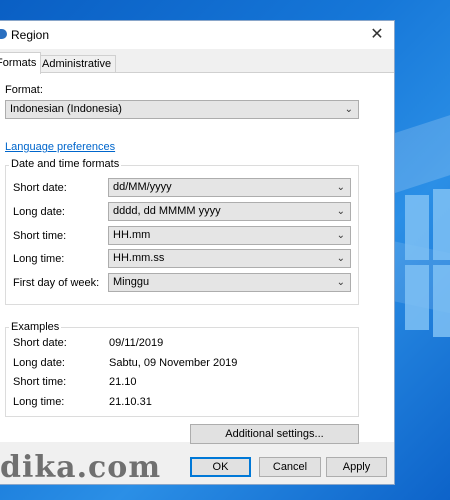  What do you see at coordinates (167, 211) in the screenshot?
I see `long-date-value: dddd, dd MMMM yyyy` at bounding box center [167, 211].